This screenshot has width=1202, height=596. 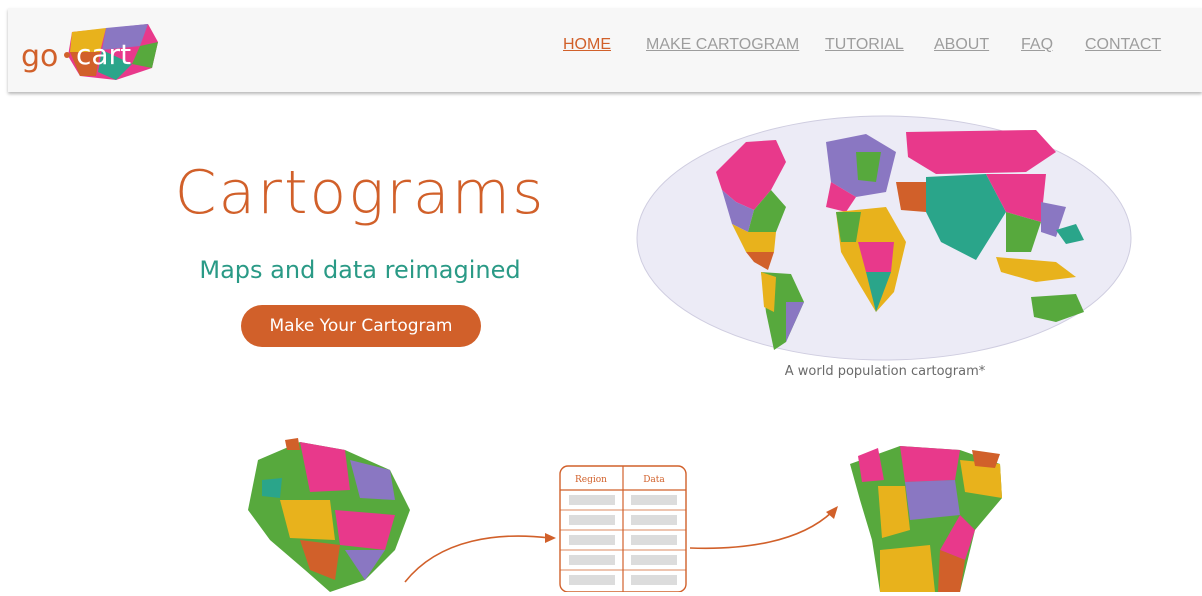 I want to click on table-header-data: Data, so click(x=654, y=480).